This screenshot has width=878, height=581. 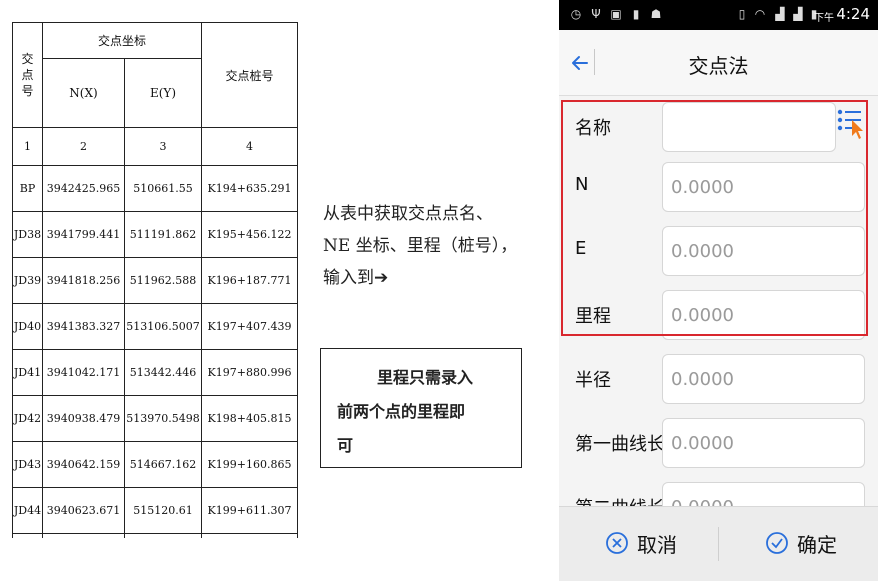 I want to click on mileage-input, so click(x=763, y=315).